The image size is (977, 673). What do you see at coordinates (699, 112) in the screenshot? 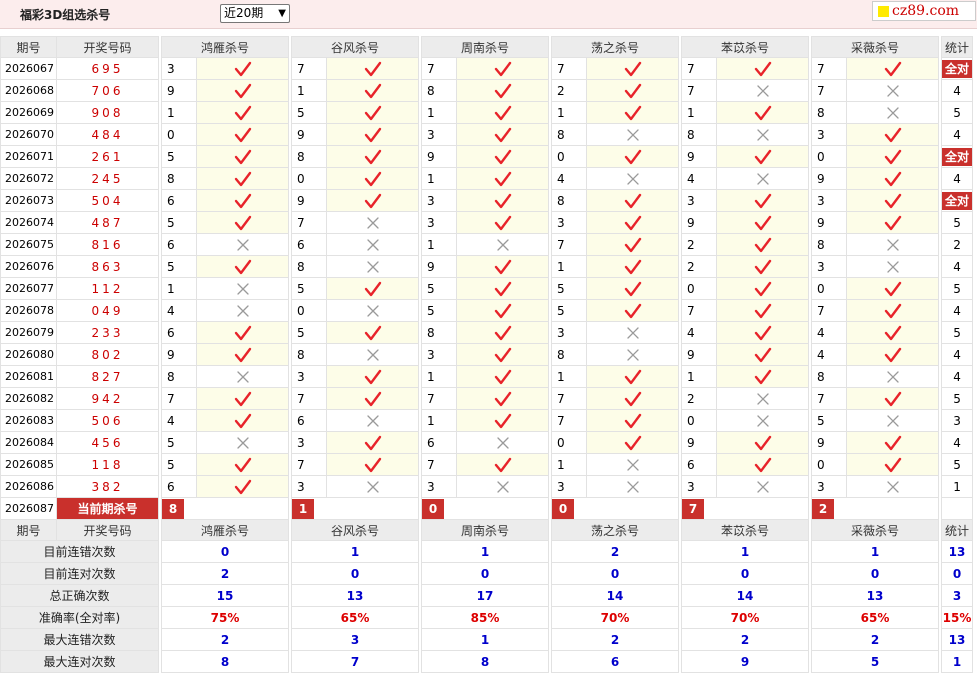
I see `row-kill-number: 1` at bounding box center [699, 112].